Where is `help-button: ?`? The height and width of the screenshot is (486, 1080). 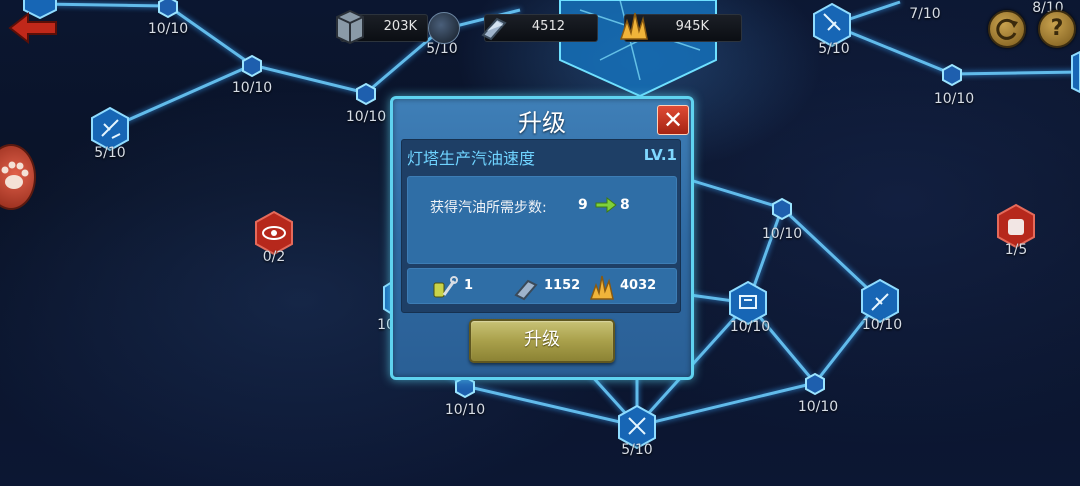 help-button: ? is located at coordinates (1057, 29).